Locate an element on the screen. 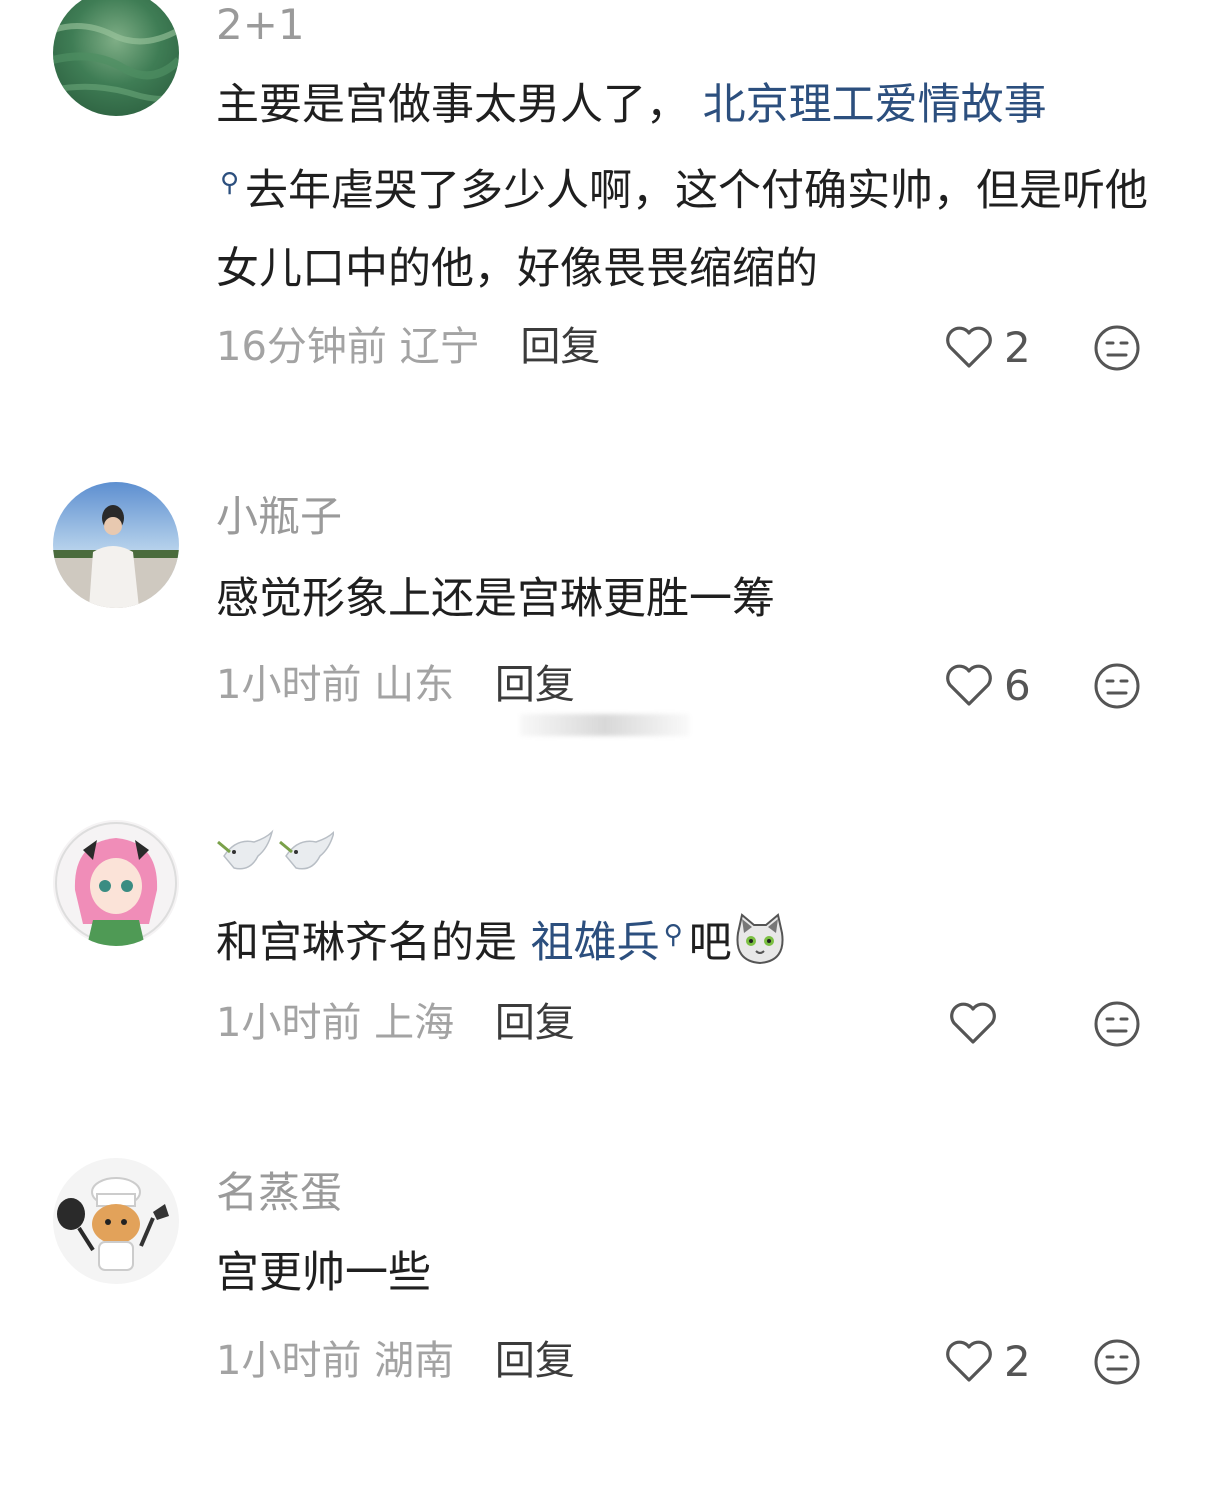  like-button: 6 is located at coordinates (987, 685).